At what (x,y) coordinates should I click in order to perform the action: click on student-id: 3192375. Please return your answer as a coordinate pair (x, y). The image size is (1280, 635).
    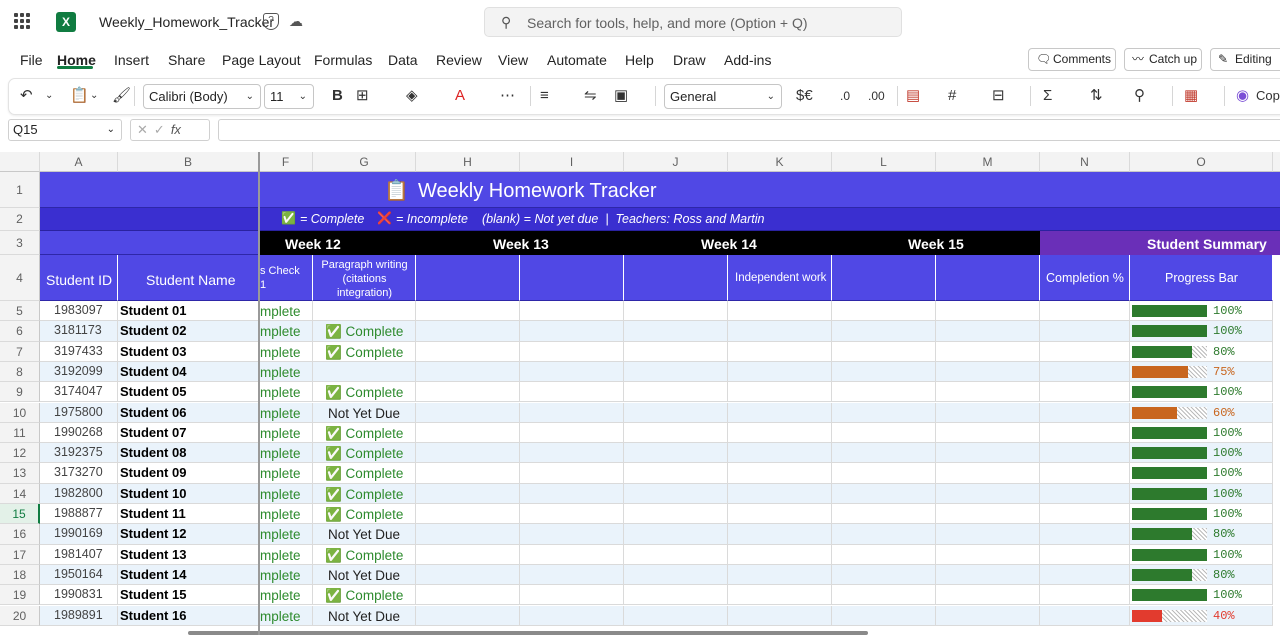
    Looking at the image, I should click on (78, 452).